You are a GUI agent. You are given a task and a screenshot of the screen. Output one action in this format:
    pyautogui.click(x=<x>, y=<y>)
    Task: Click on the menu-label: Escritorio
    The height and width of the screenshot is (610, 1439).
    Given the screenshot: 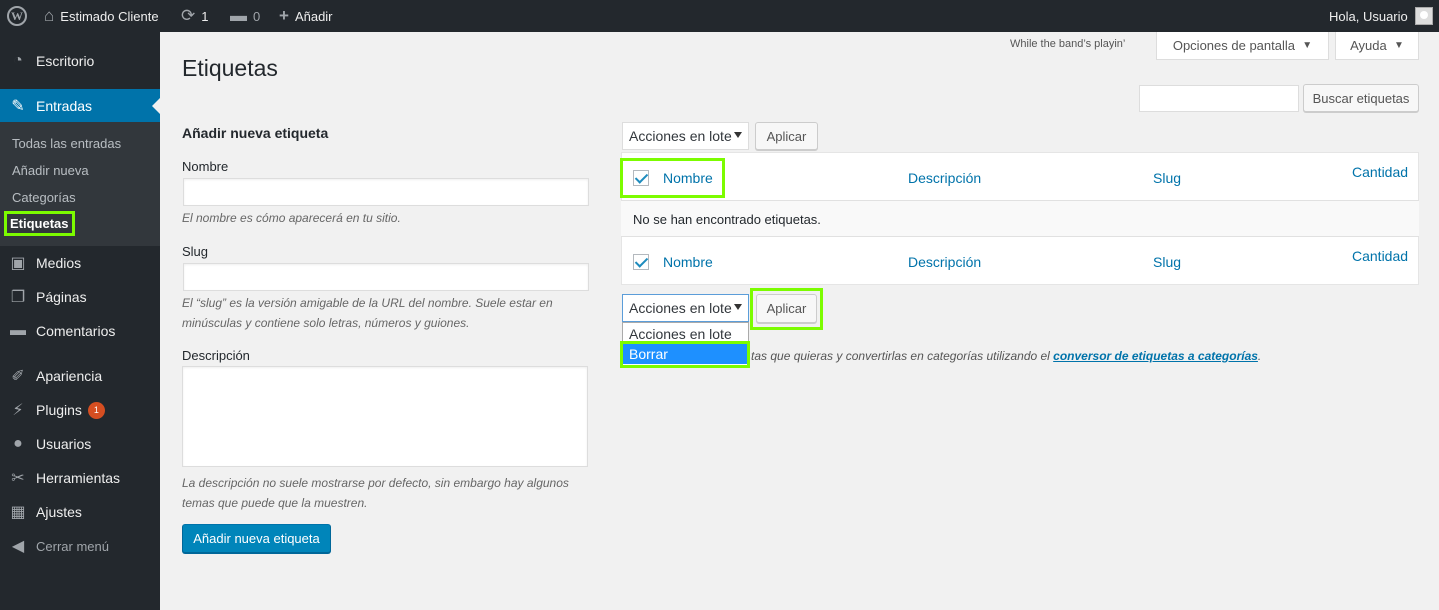 What is the action you would take?
    pyautogui.click(x=65, y=61)
    